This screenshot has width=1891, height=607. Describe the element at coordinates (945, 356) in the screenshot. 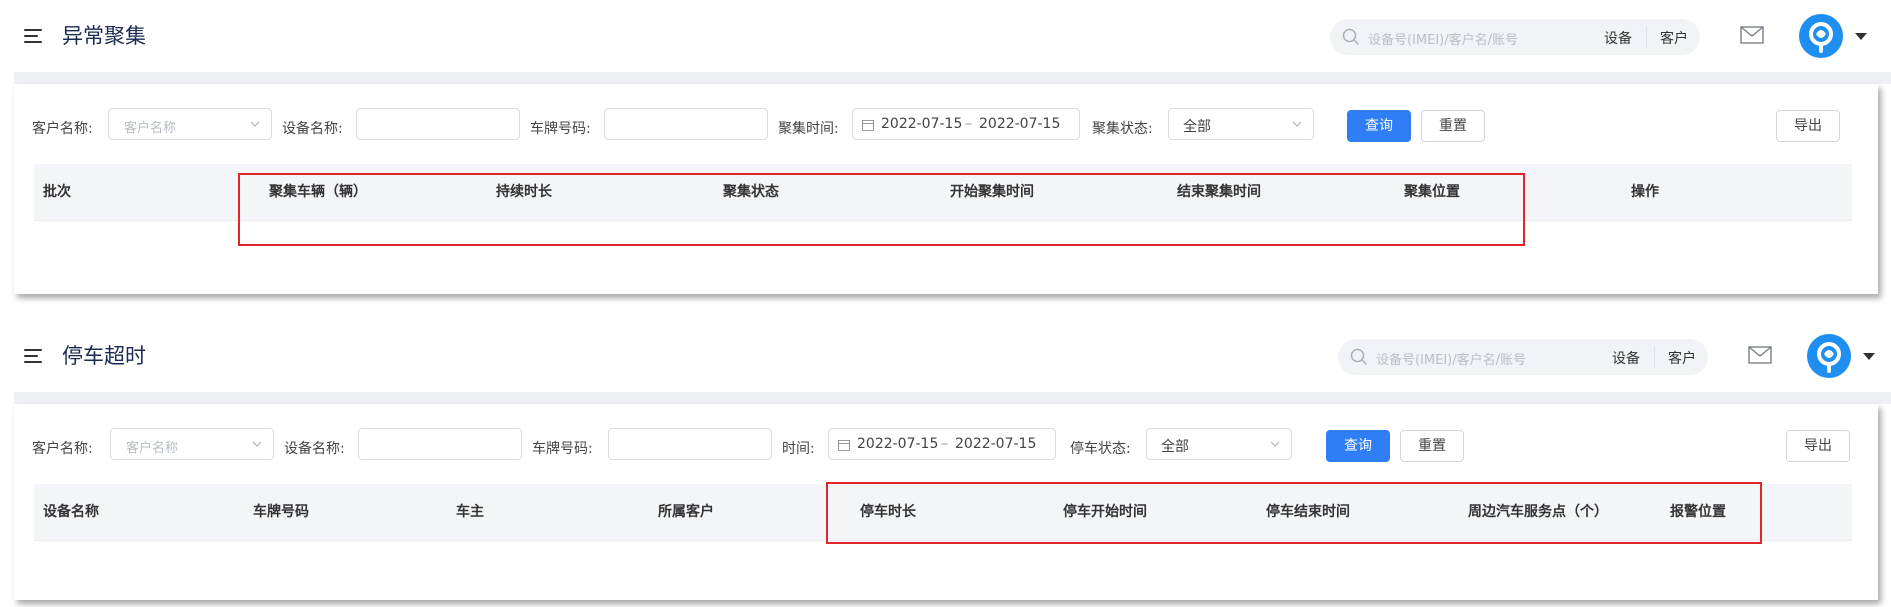

I see `top-bar: 停车超时 设备号(IMEI)/客户名/账号 设备 客户` at that location.